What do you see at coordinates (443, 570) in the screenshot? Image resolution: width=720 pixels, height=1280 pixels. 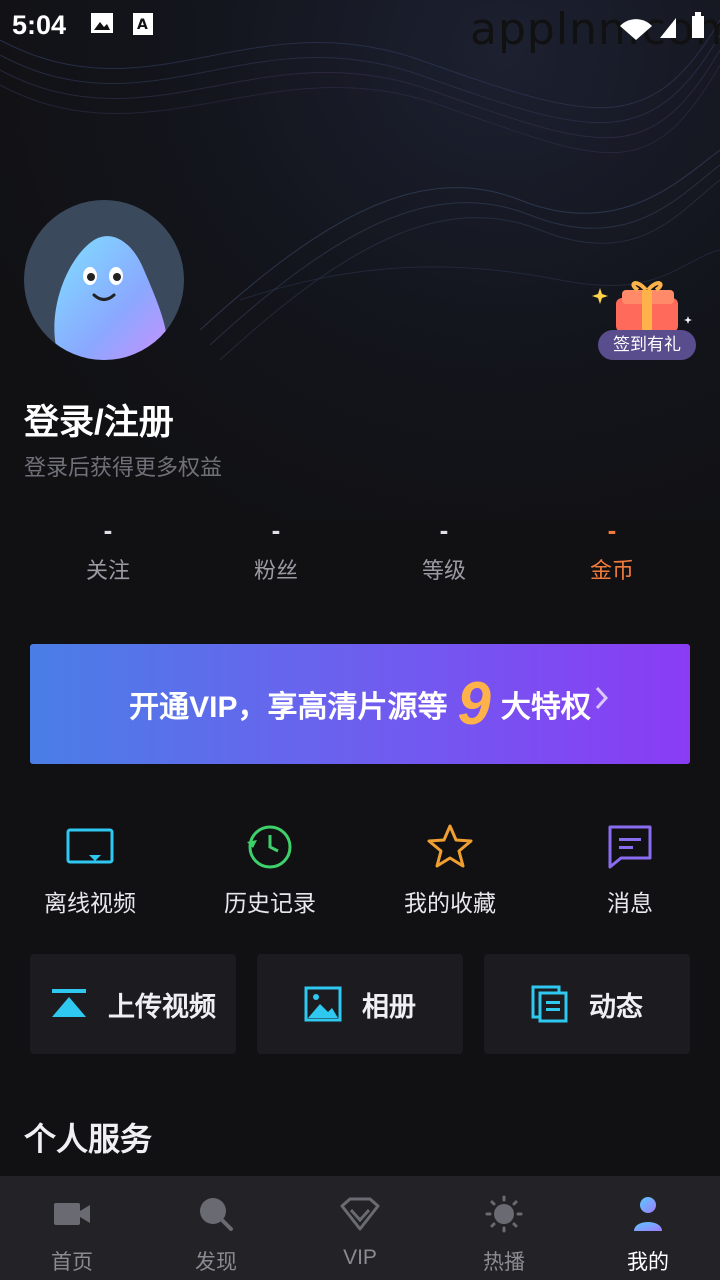 I see `stat-label: 等级` at bounding box center [443, 570].